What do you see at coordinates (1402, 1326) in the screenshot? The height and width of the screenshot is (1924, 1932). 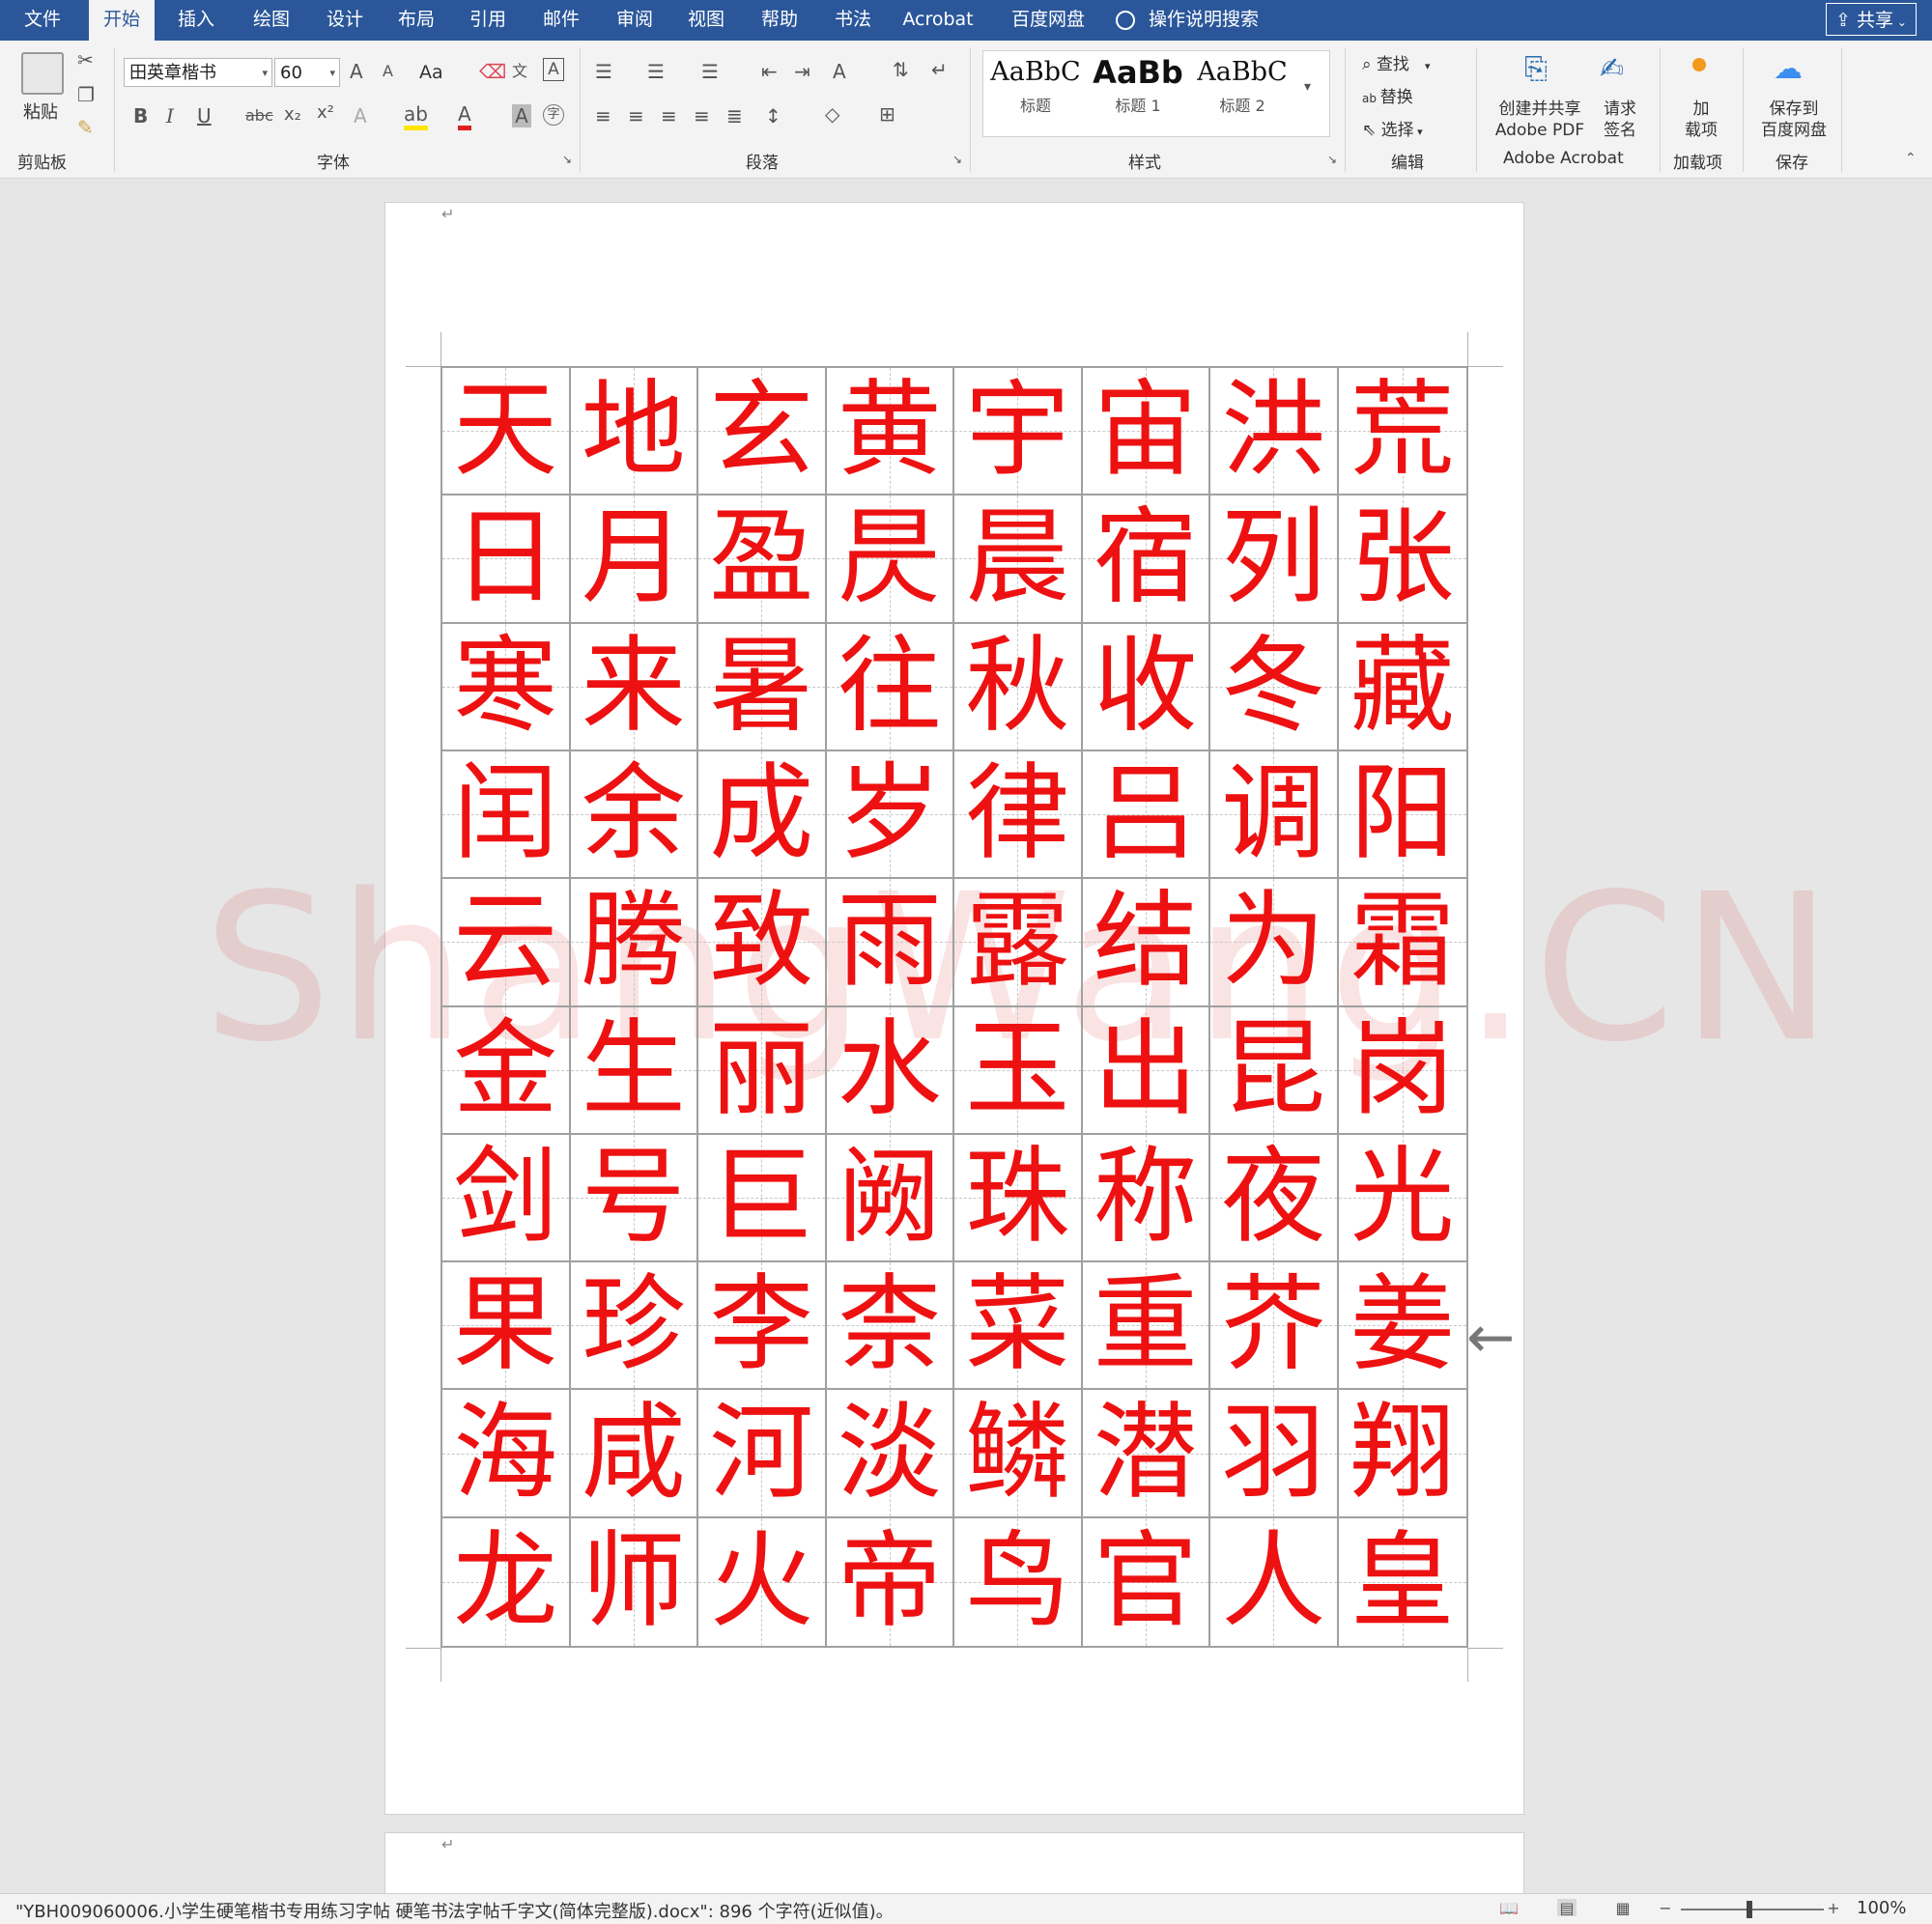 I see `grid-cell: 姜` at bounding box center [1402, 1326].